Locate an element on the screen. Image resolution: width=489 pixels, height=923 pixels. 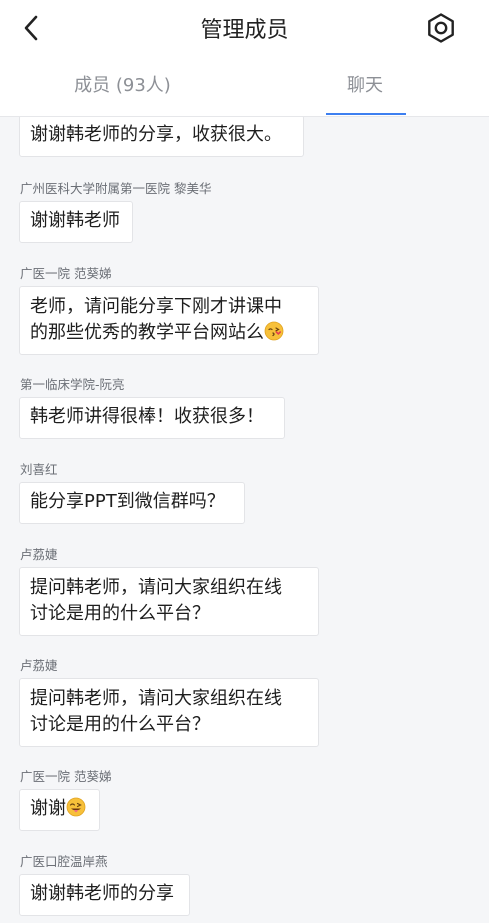
message-bubble: 老师，请问能分享下刚才讲课中 的那些优秀的教学平台网站么 is located at coordinates (169, 320).